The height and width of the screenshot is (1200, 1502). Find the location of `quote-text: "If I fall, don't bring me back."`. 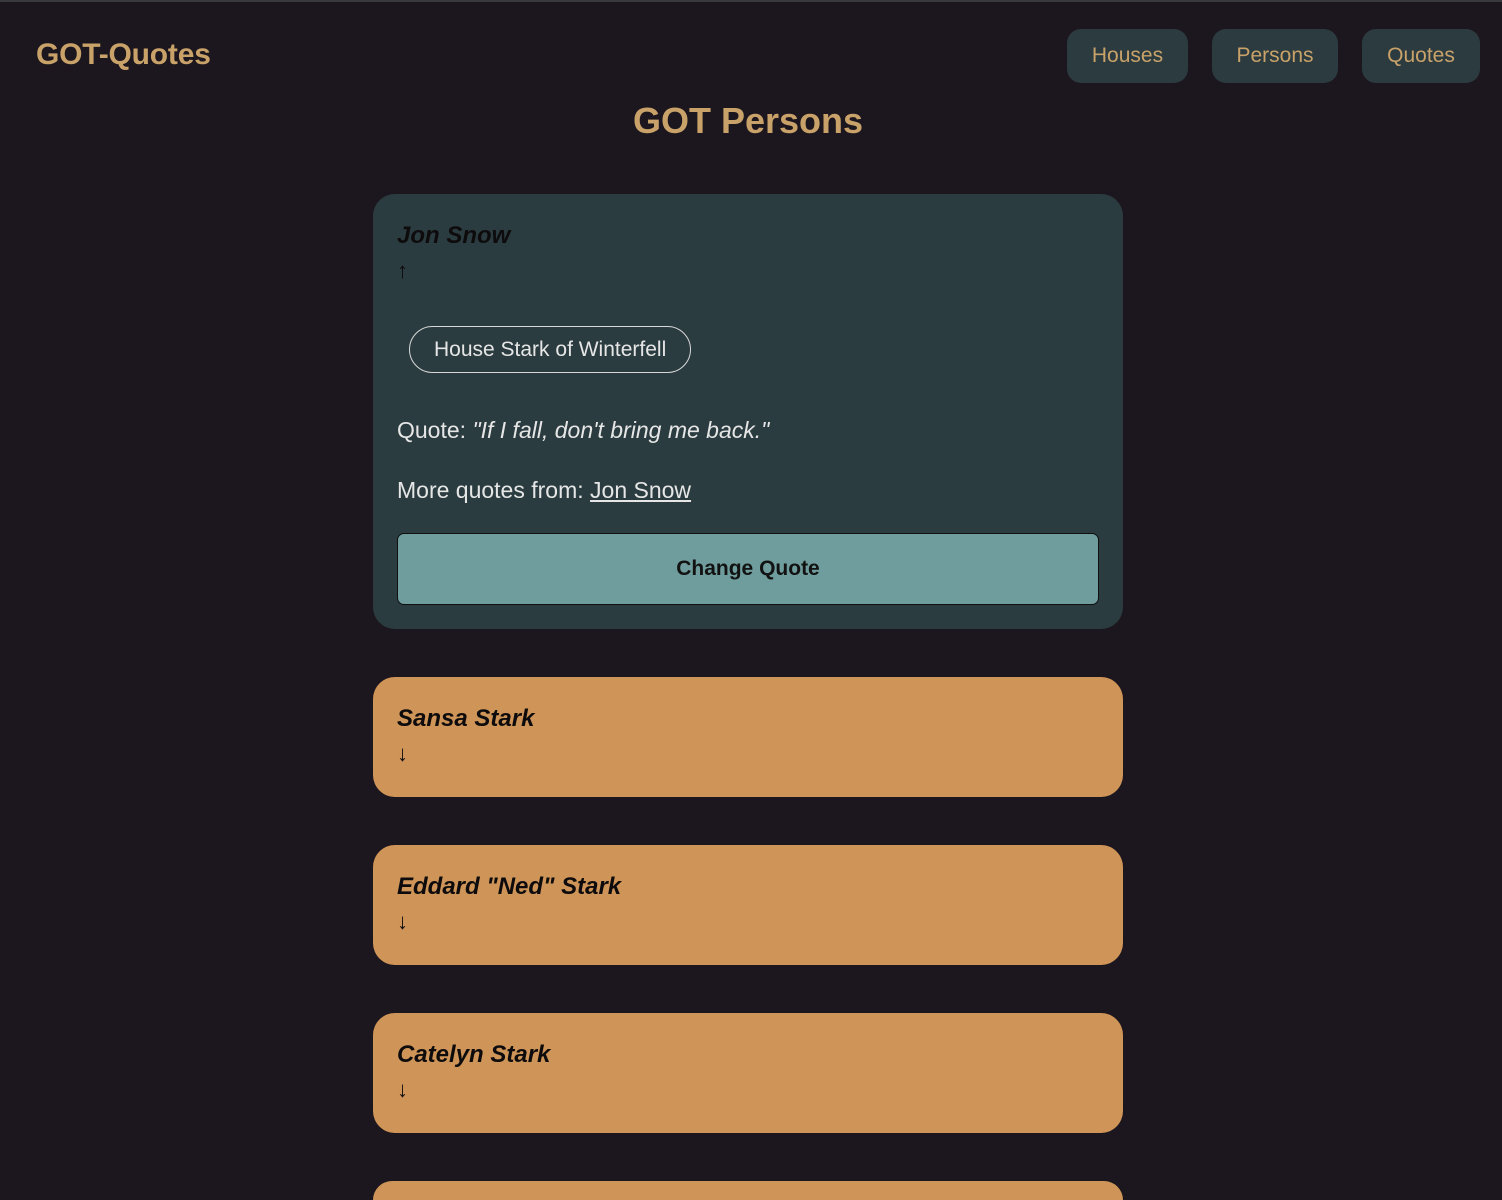

quote-text: "If I fall, don't bring me back." is located at coordinates (621, 430).